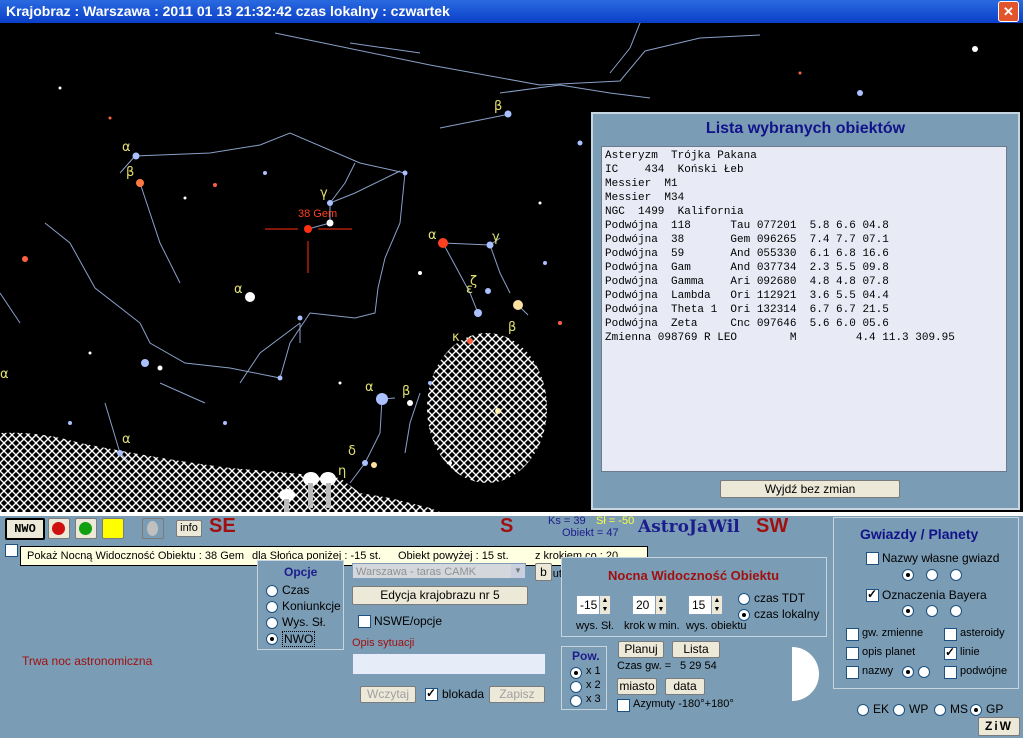 This screenshot has height=738, width=1023. I want to click on opcje-radio-wys-sl, so click(272, 623).